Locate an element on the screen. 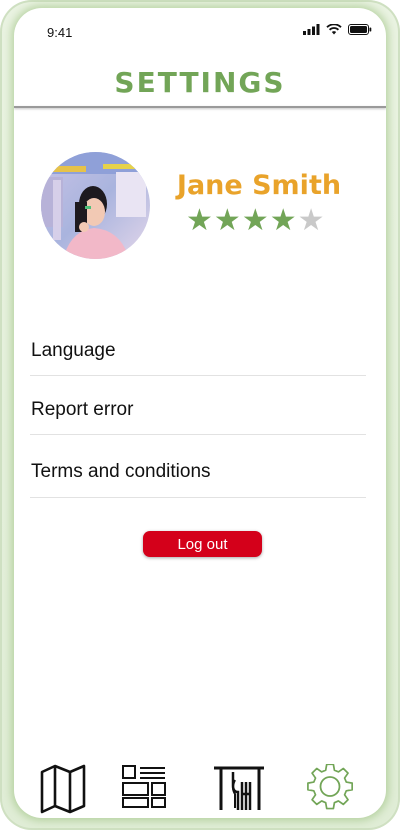 Image resolution: width=400 pixels, height=830 pixels. nav-restaurants is located at coordinates (239, 790).